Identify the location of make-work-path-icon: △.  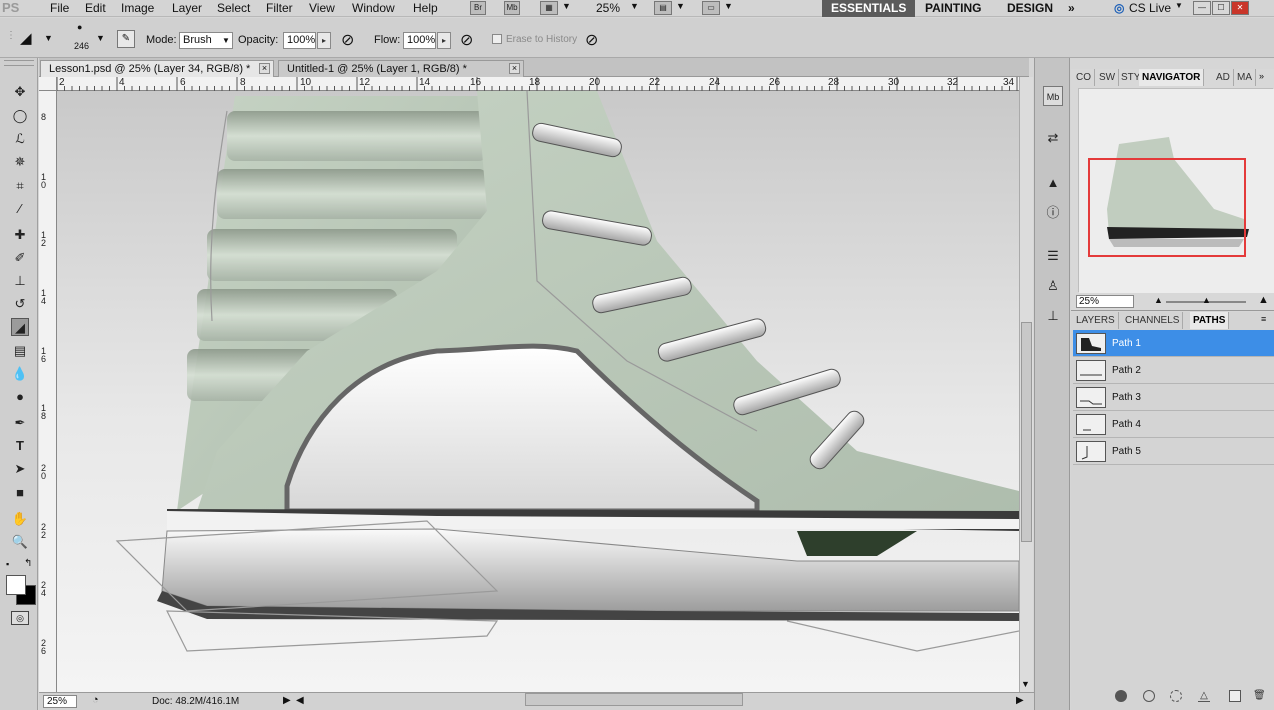
(1204, 696).